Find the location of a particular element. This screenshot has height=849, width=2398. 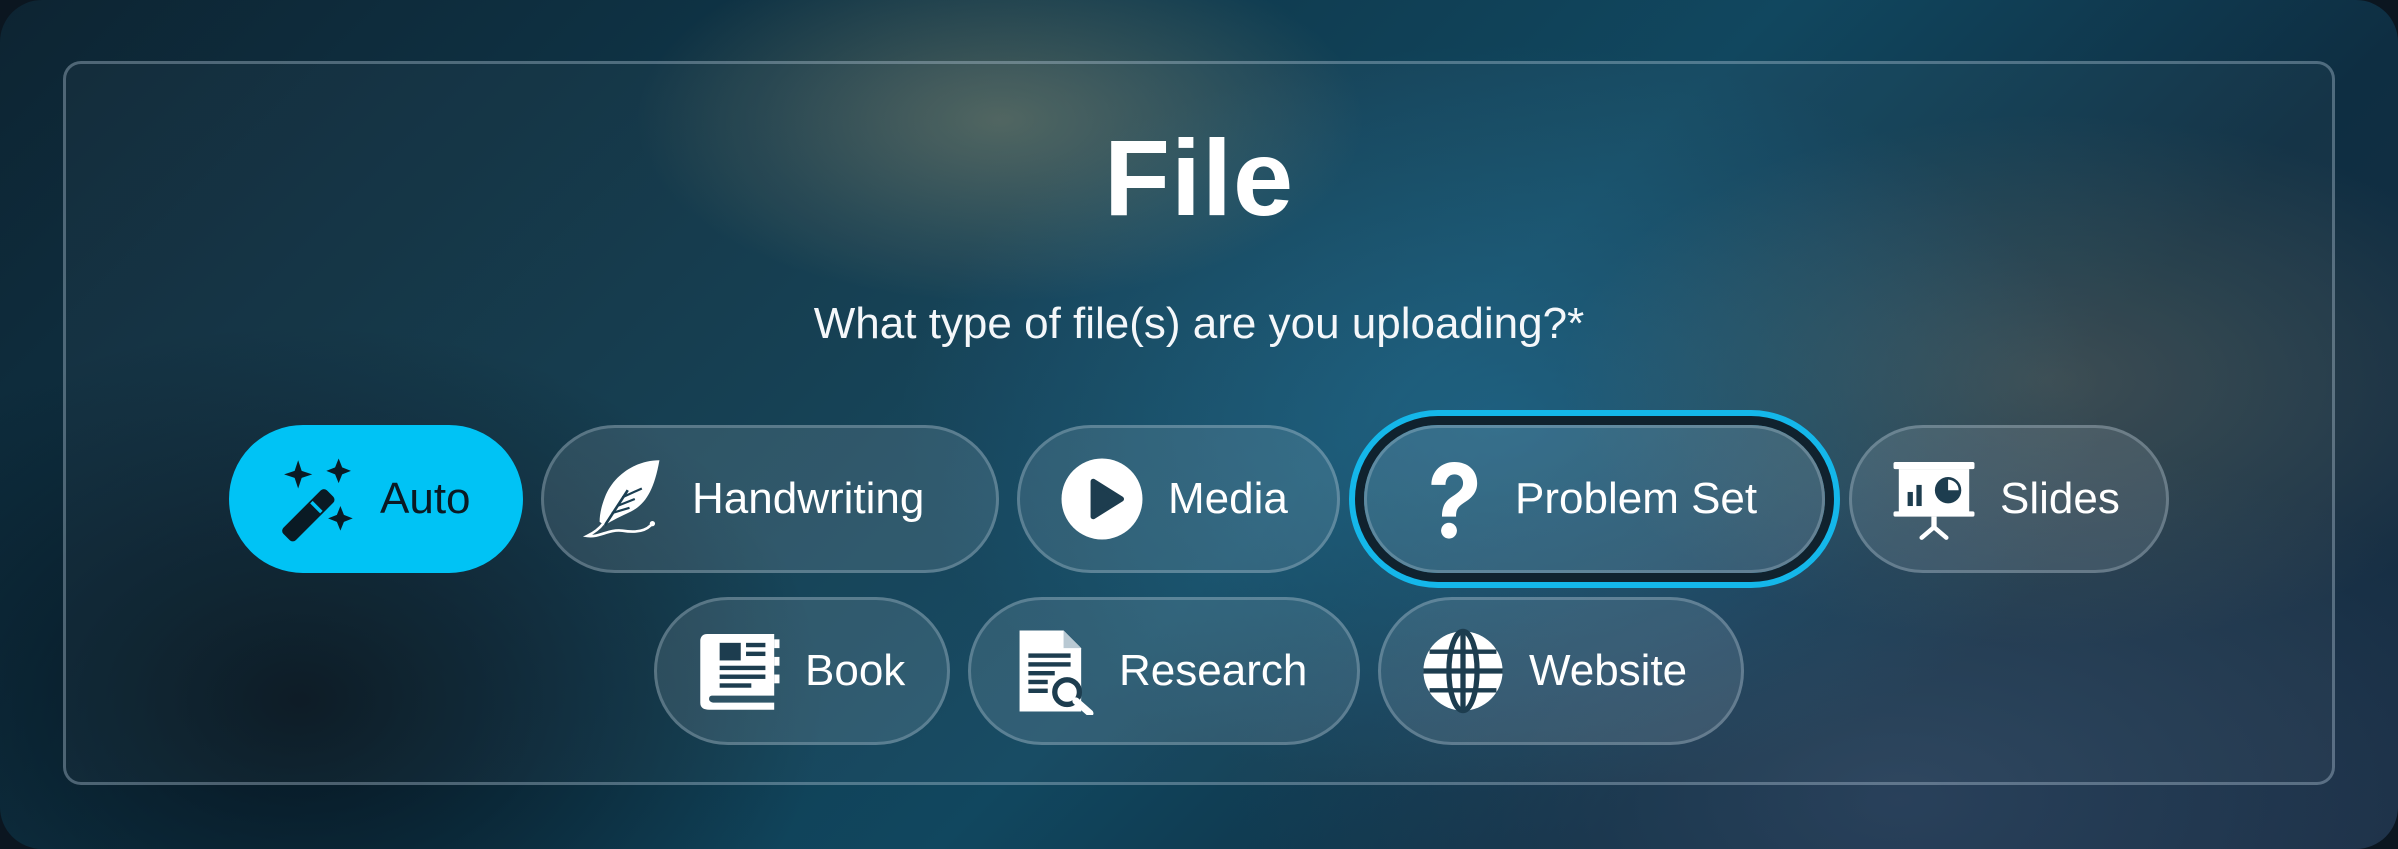

feather-quill-icon is located at coordinates (626, 499).